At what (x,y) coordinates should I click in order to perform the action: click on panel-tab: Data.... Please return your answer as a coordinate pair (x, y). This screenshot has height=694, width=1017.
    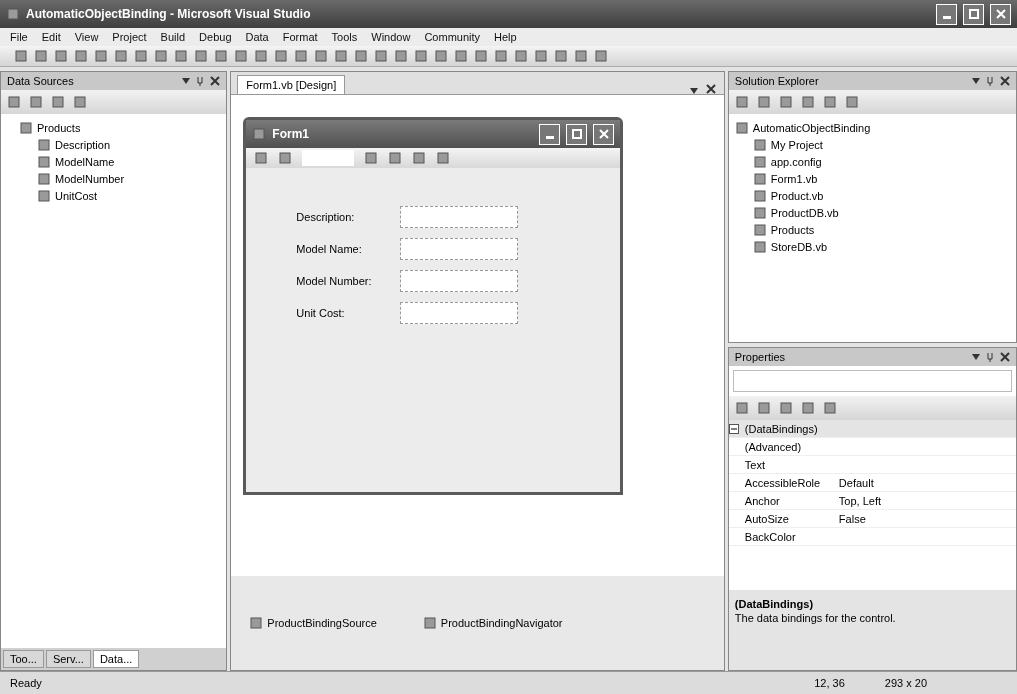
    Looking at the image, I should click on (116, 659).